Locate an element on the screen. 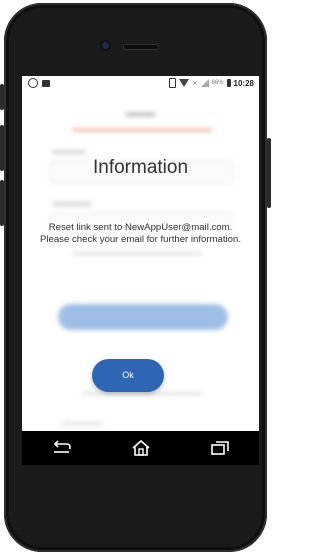 This screenshot has height=554, width=320. whatsapp-icon is located at coordinates (33, 83).